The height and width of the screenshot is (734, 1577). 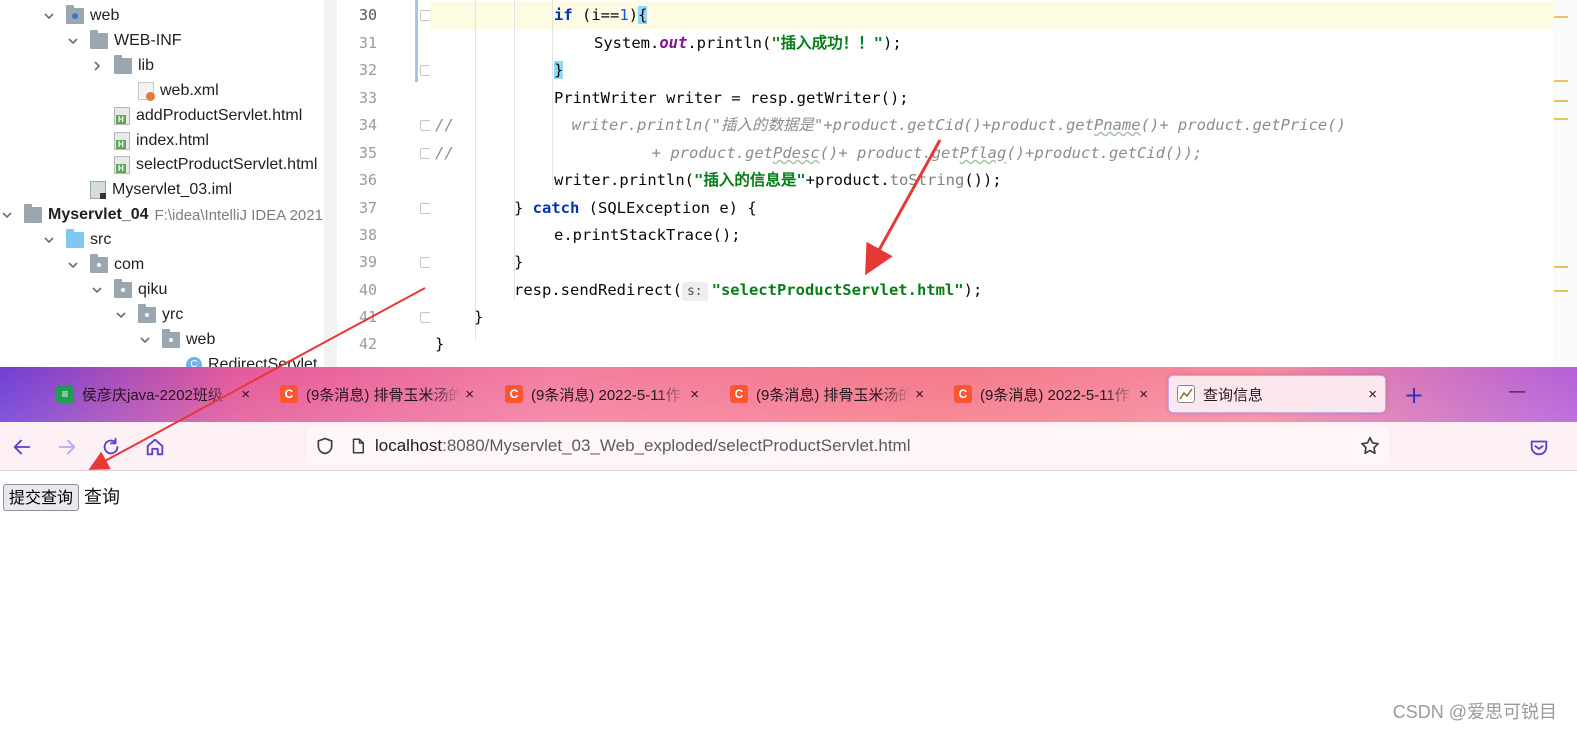 I want to click on parameter-hint: s:, so click(x=694, y=291).